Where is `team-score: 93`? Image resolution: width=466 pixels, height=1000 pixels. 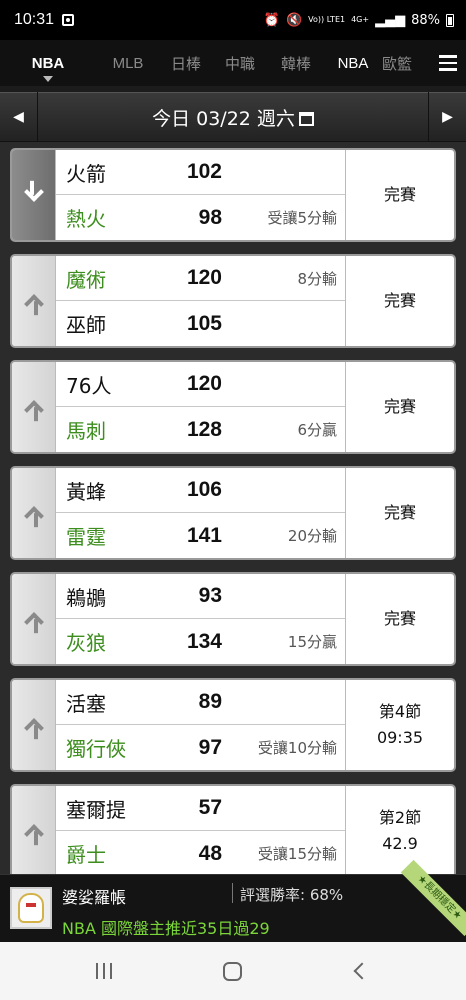 team-score: 93 is located at coordinates (210, 595).